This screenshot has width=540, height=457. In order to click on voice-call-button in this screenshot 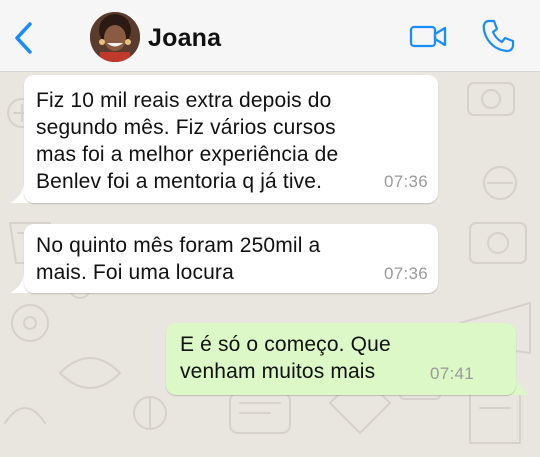, I will do `click(498, 36)`.